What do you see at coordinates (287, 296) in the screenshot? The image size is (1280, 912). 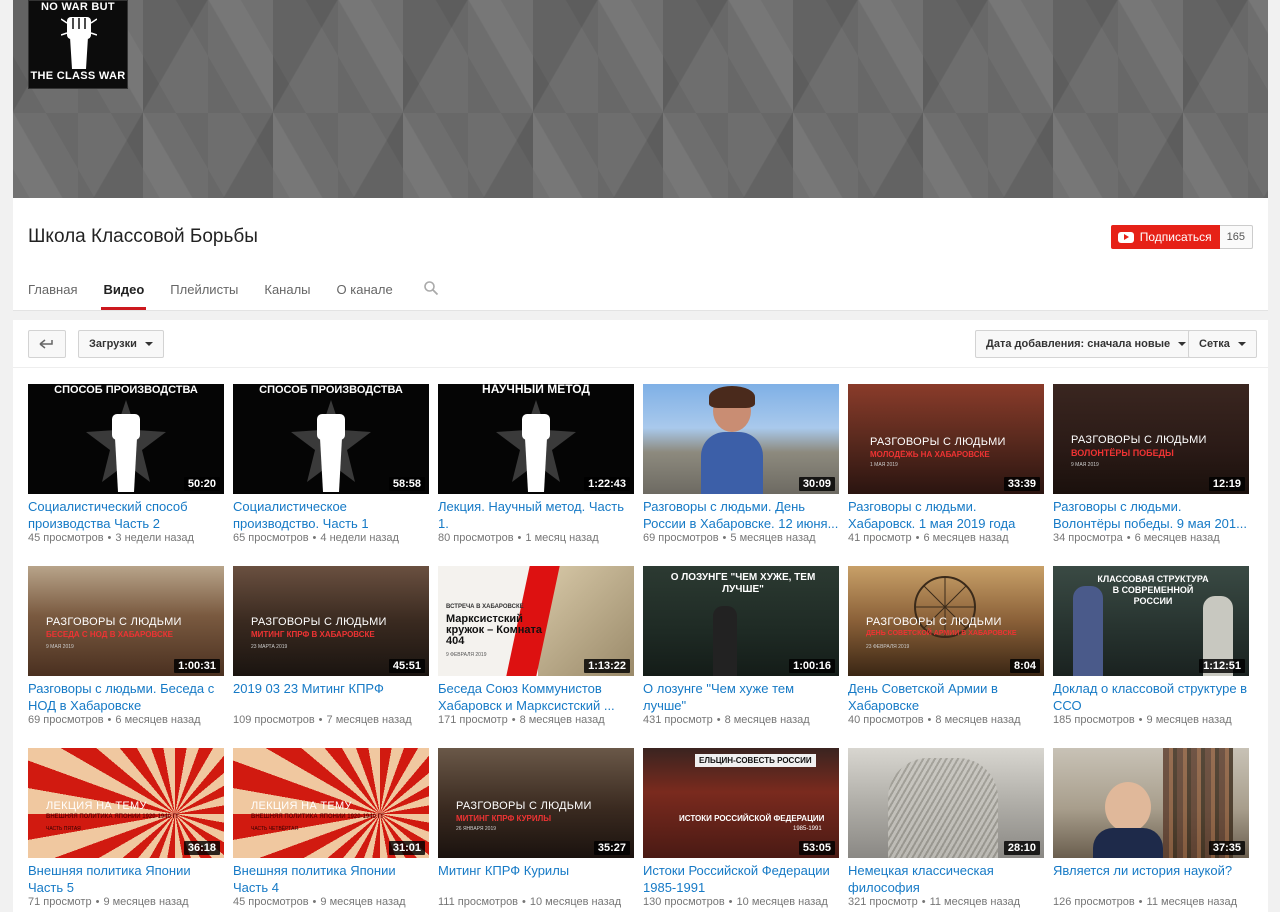 I see `tab-channels: Каналы` at bounding box center [287, 296].